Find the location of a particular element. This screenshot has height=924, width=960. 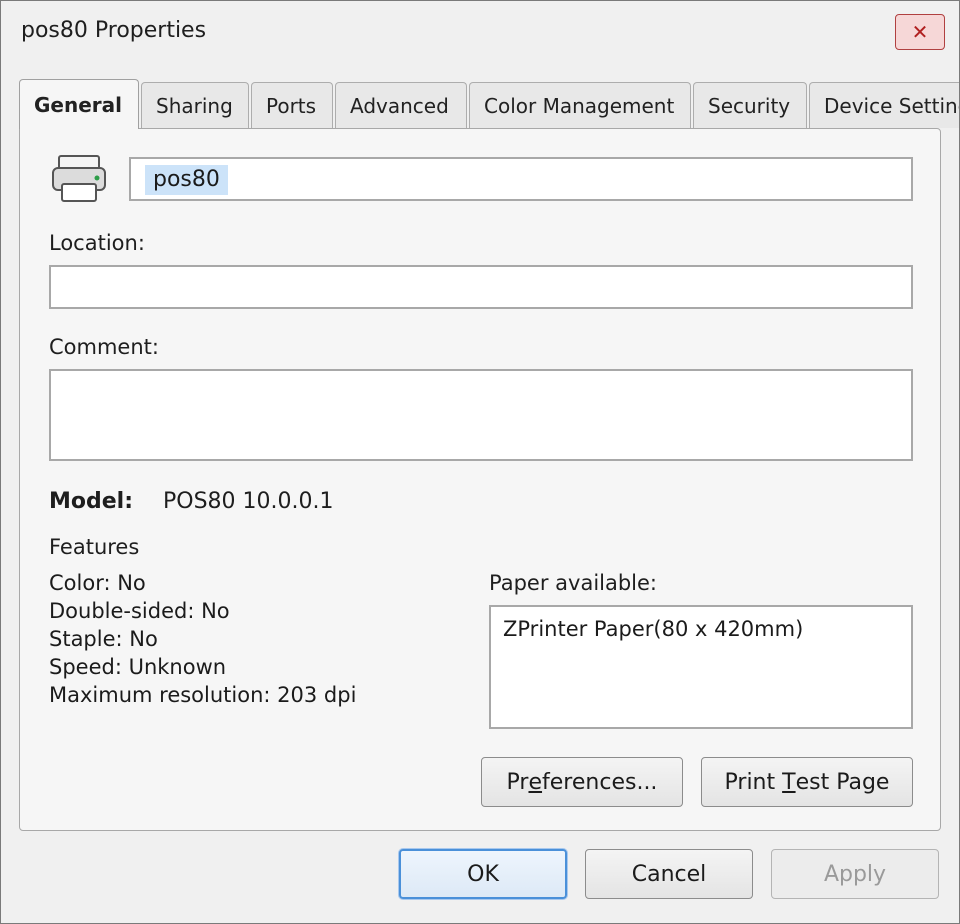

printer-icon is located at coordinates (79, 178).